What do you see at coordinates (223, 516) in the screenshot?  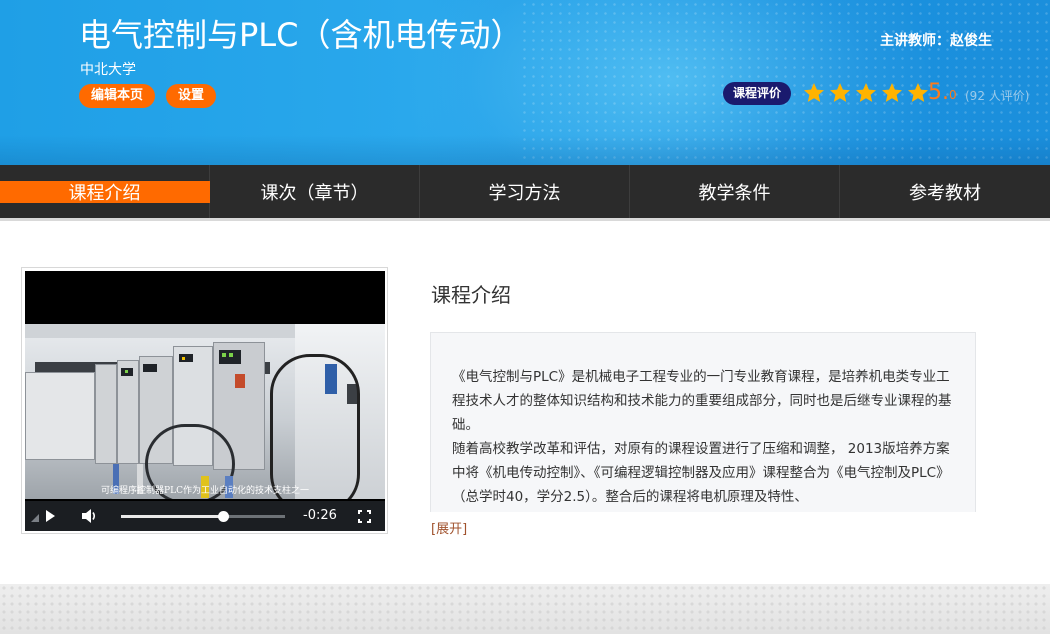 I see `video-progress-knob` at bounding box center [223, 516].